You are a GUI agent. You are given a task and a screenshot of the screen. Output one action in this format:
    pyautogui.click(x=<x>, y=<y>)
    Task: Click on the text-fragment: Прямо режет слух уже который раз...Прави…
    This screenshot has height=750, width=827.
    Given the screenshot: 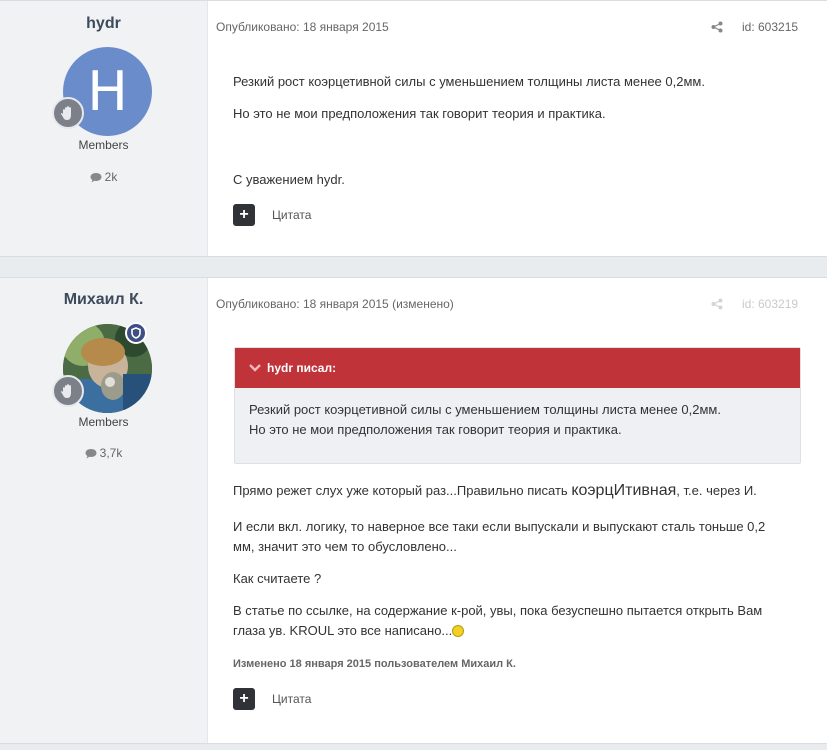 What is the action you would take?
    pyautogui.click(x=402, y=490)
    